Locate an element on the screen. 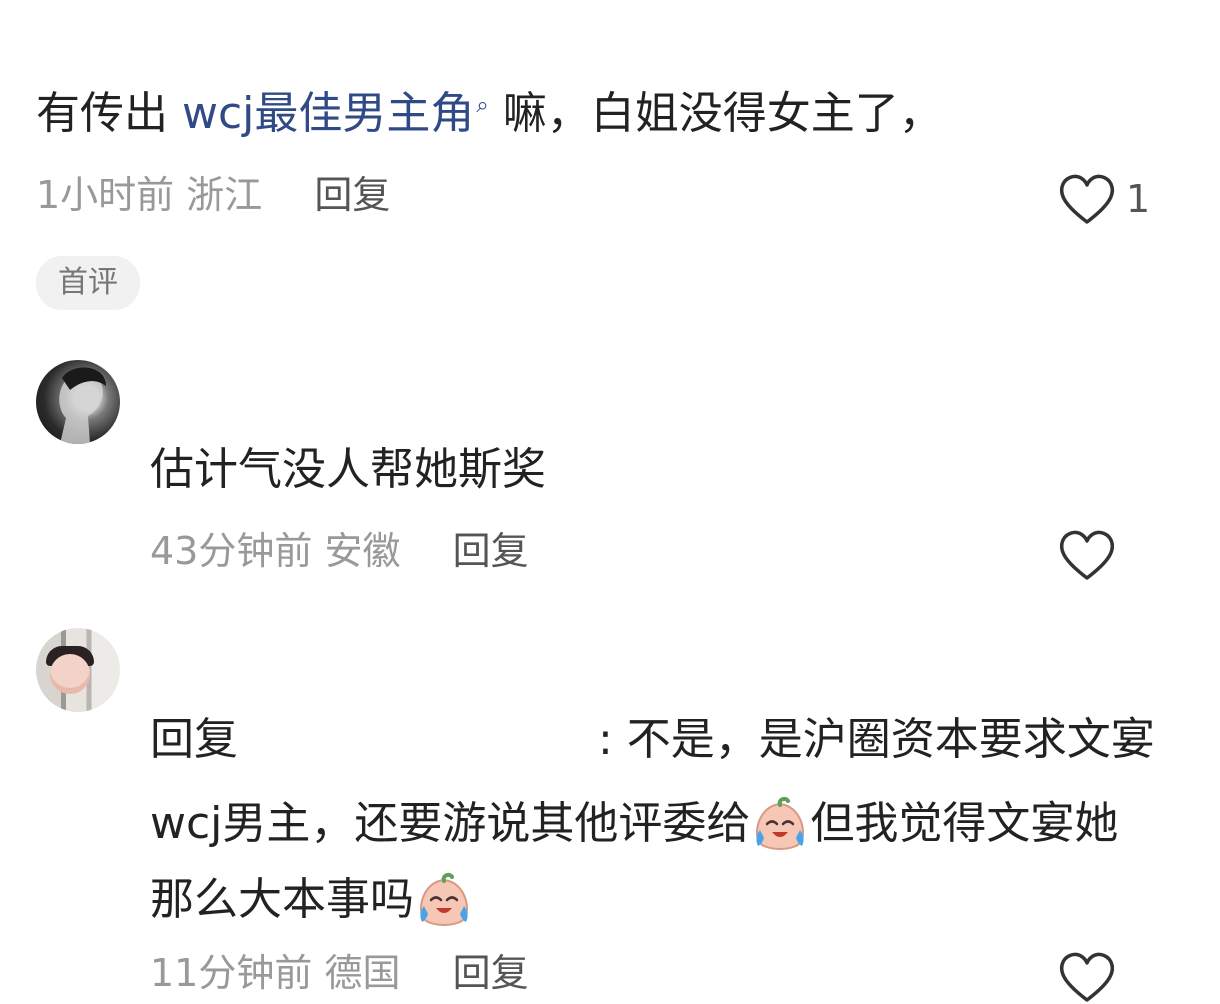  avatar-grayscale-portrait is located at coordinates (82, 405).